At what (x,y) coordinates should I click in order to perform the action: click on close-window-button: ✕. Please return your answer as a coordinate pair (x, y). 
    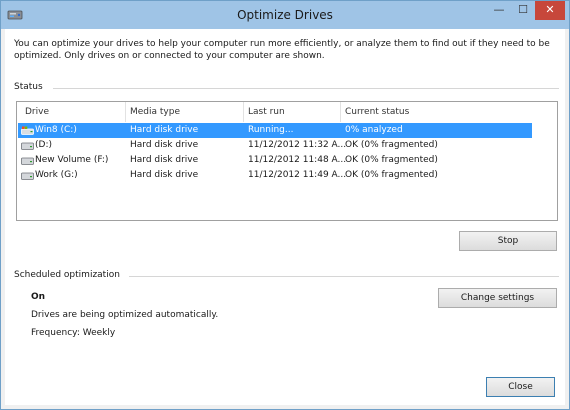
    Looking at the image, I should click on (550, 10).